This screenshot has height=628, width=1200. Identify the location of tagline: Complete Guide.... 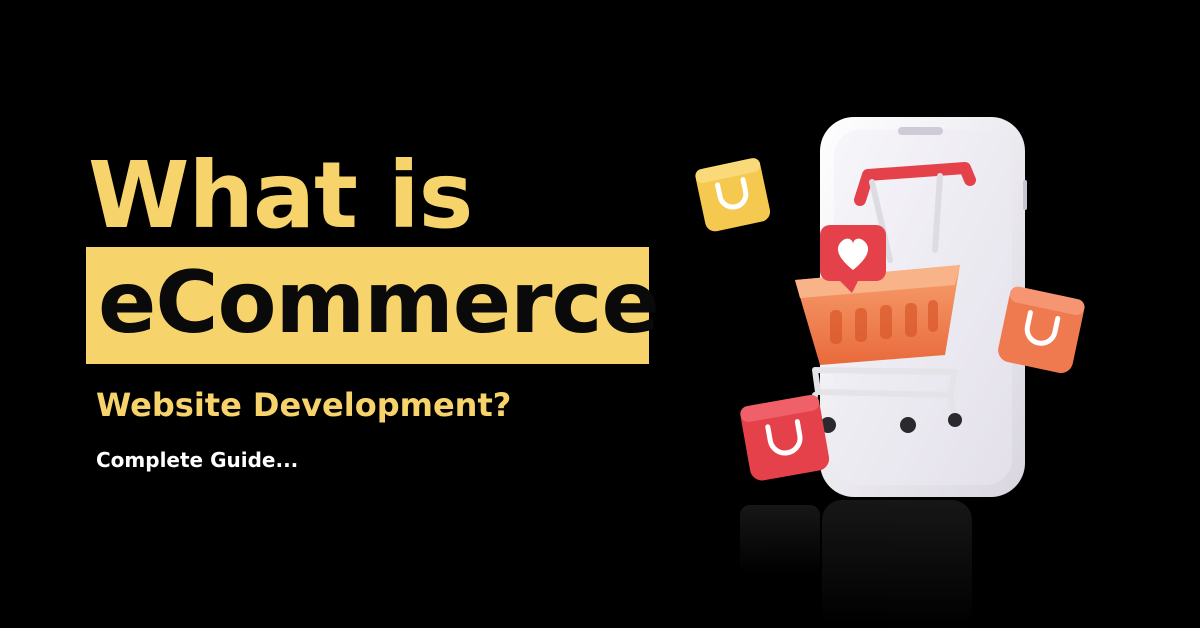
(197, 460).